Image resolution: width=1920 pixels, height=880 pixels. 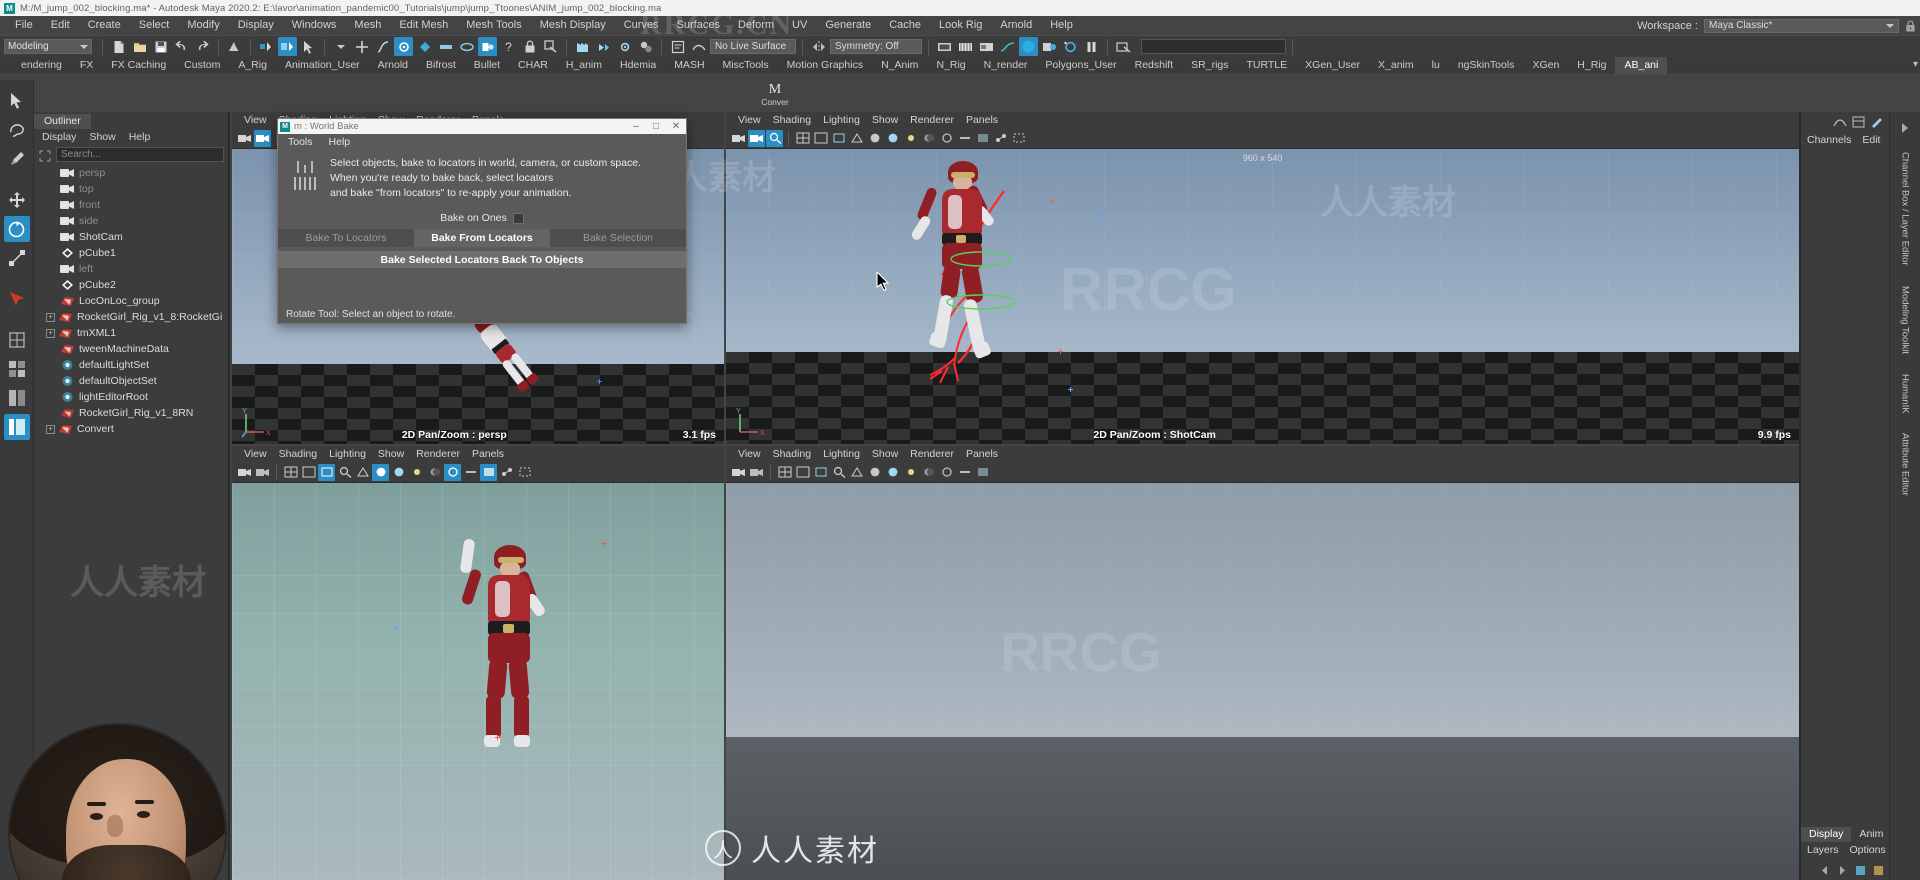 What do you see at coordinates (1332, 65) in the screenshot?
I see `shelf-tab-xgen-user: XGen_User` at bounding box center [1332, 65].